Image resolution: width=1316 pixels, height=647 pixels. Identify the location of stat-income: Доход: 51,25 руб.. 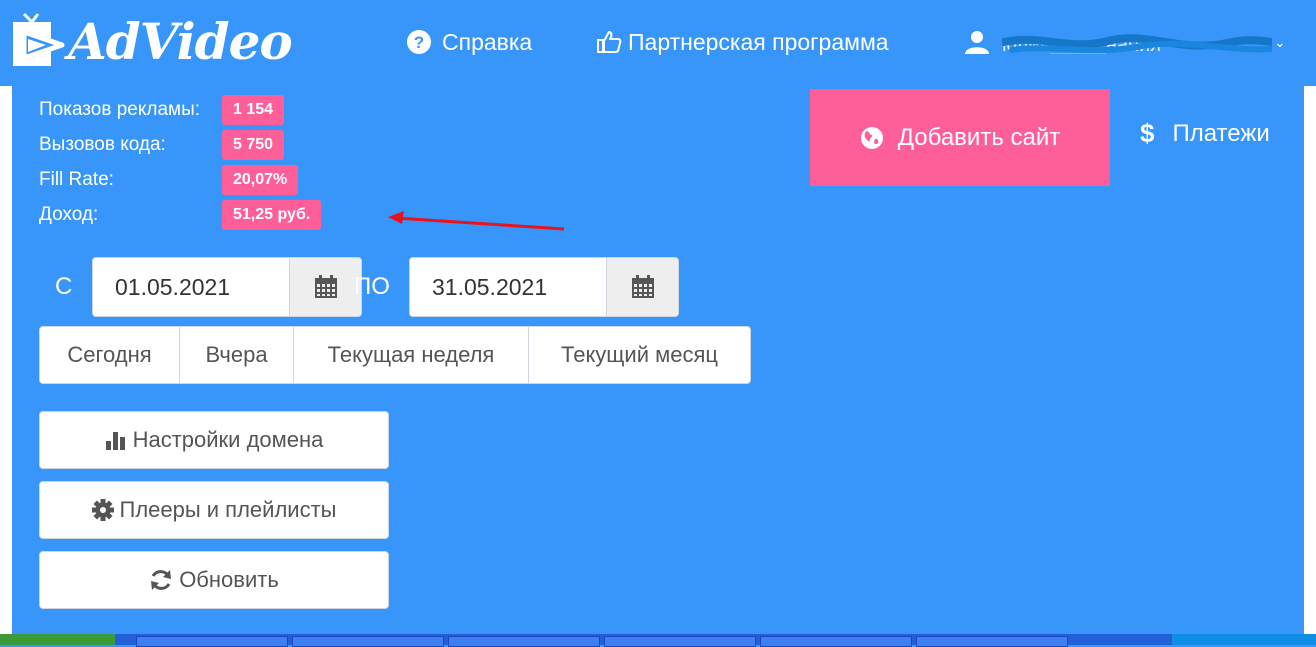
(180, 215).